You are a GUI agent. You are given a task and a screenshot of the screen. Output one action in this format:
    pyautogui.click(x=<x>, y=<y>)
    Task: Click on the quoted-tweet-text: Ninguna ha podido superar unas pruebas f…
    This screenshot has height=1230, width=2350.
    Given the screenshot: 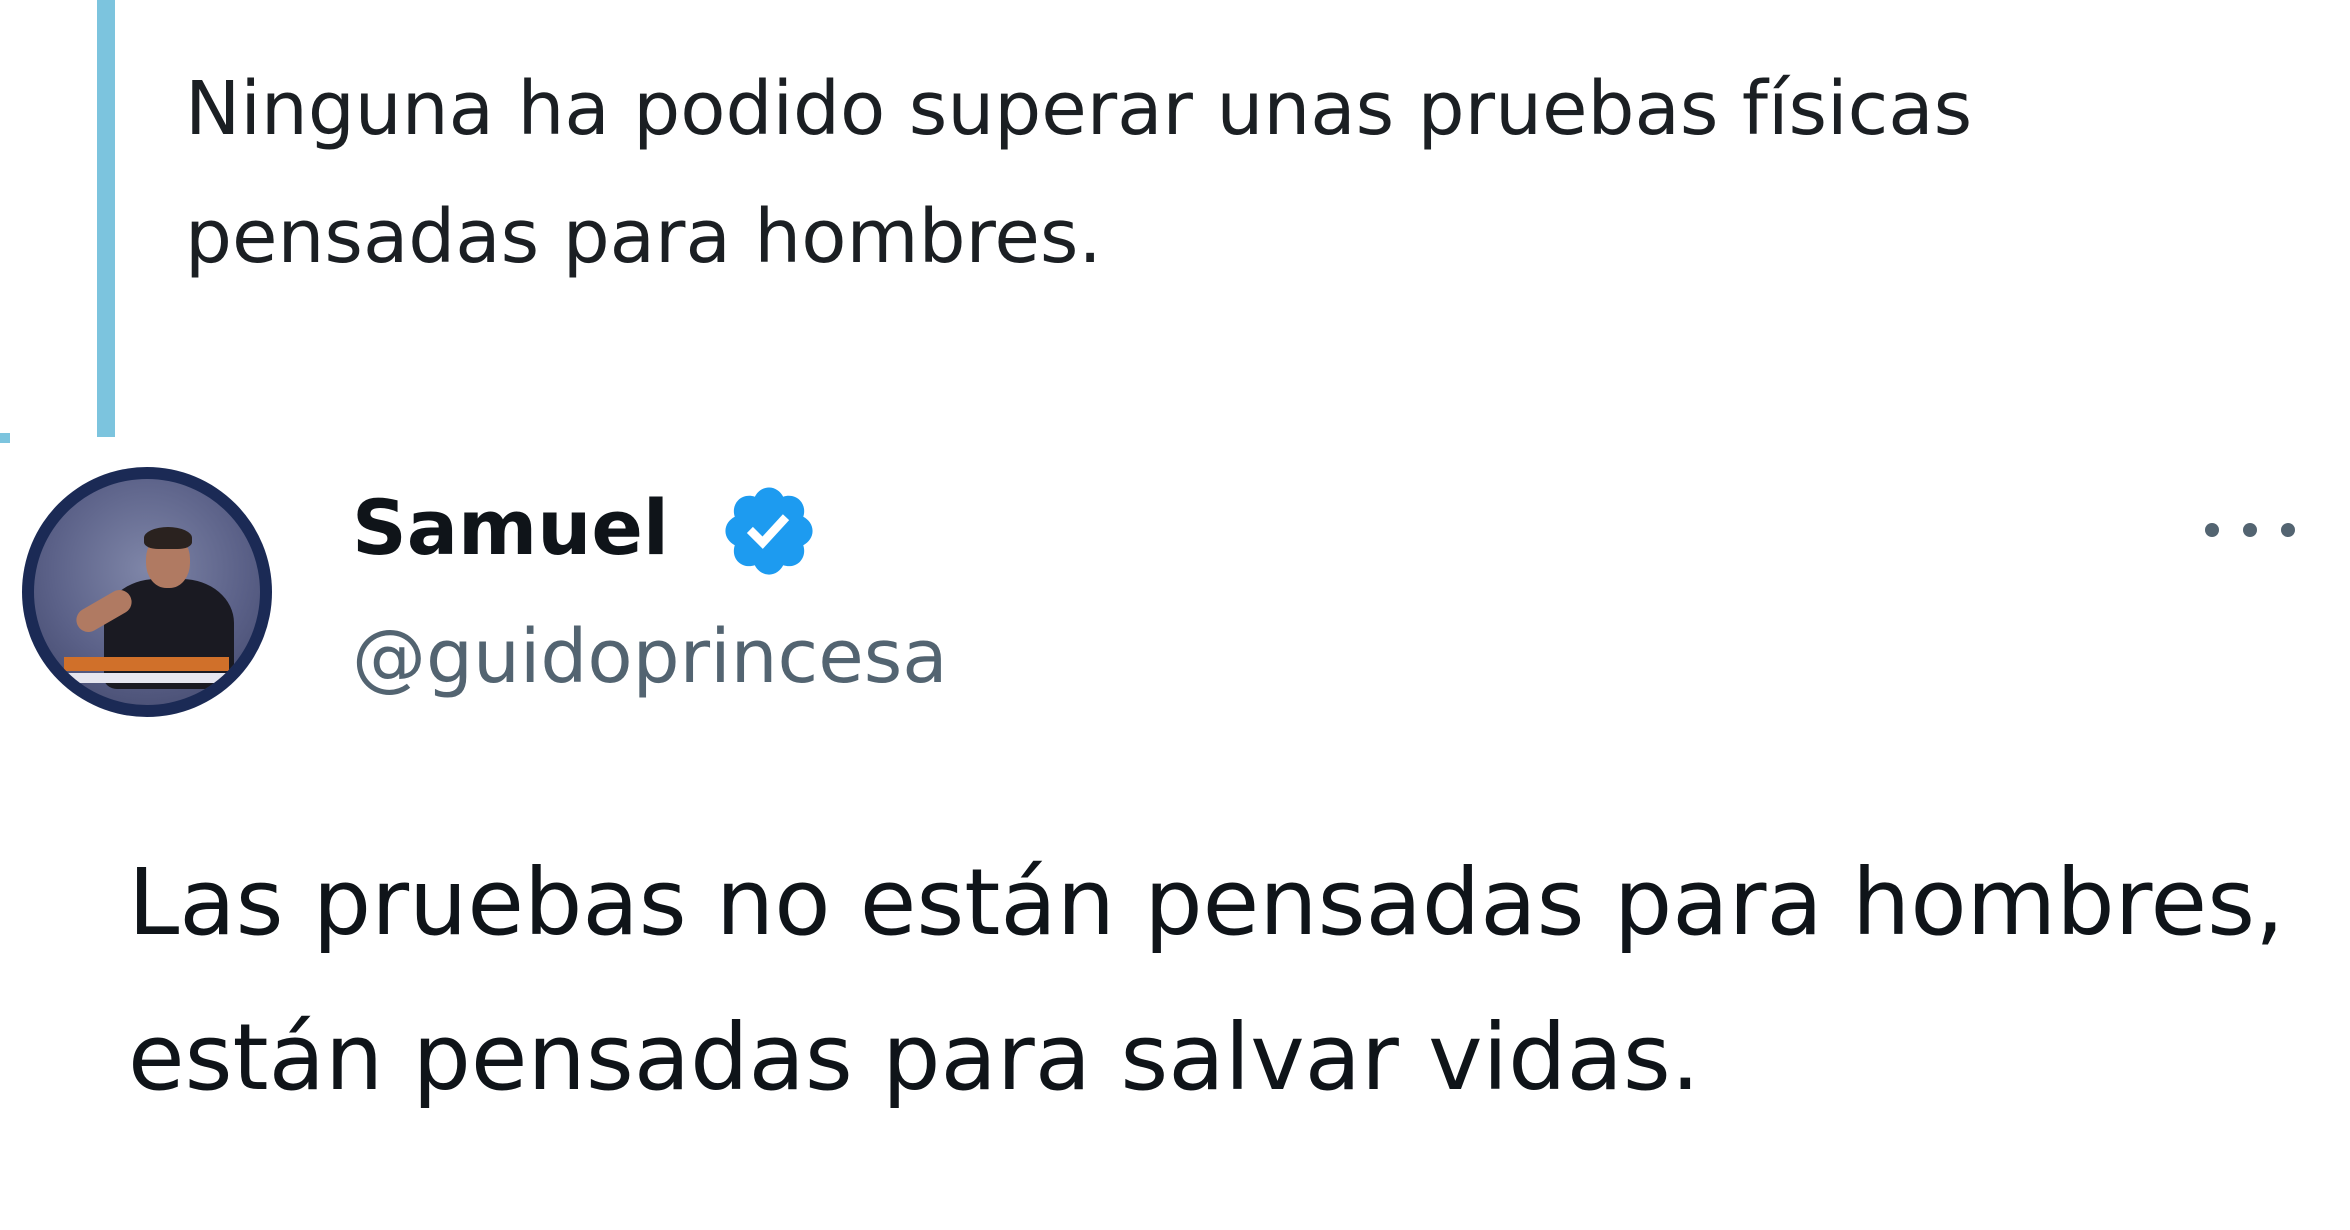 What is the action you would take?
    pyautogui.click(x=1079, y=173)
    